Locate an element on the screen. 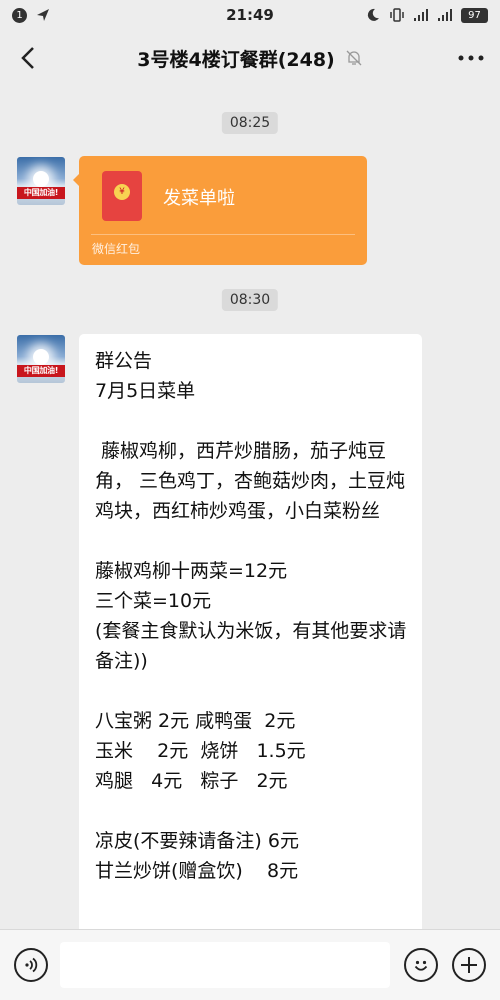  status-bar: 1 21:49 97 is located at coordinates (250, 15).